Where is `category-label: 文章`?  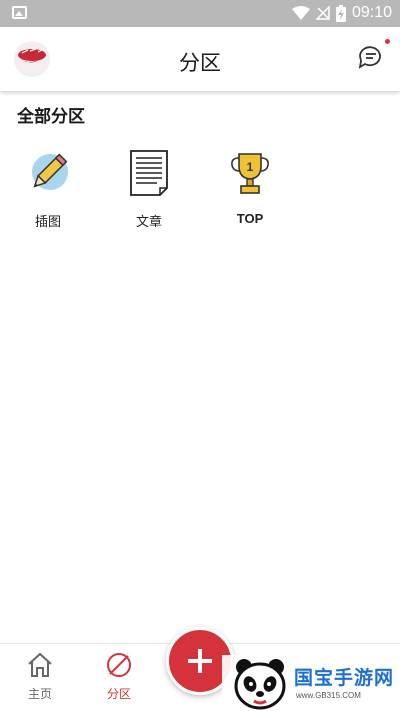
category-label: 文章 is located at coordinates (148, 222).